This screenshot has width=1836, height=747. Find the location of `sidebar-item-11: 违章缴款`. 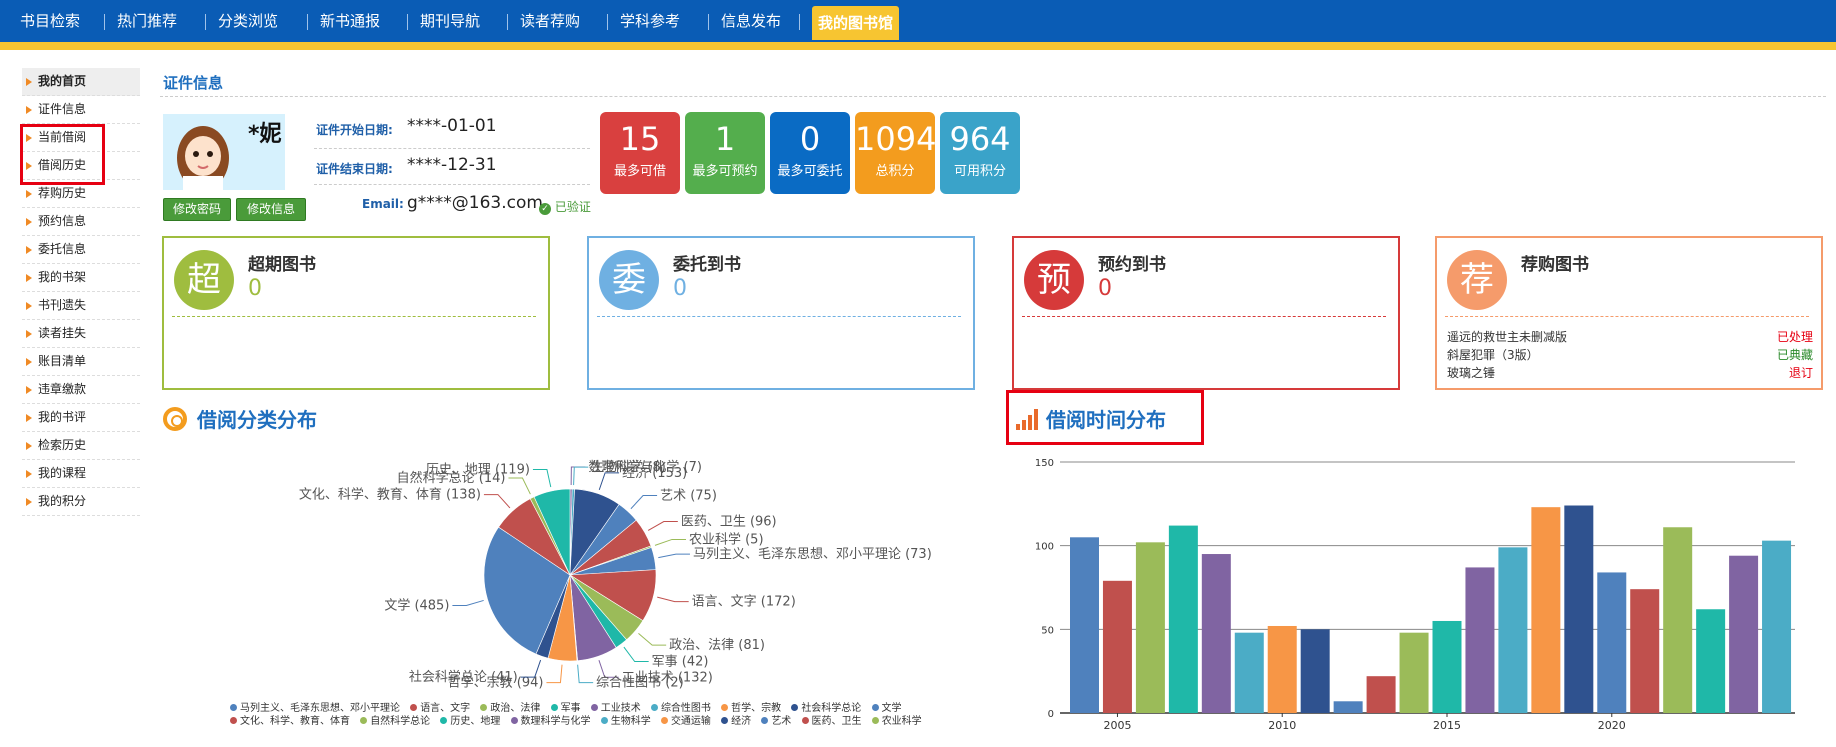

sidebar-item-11: 违章缴款 is located at coordinates (81, 390).